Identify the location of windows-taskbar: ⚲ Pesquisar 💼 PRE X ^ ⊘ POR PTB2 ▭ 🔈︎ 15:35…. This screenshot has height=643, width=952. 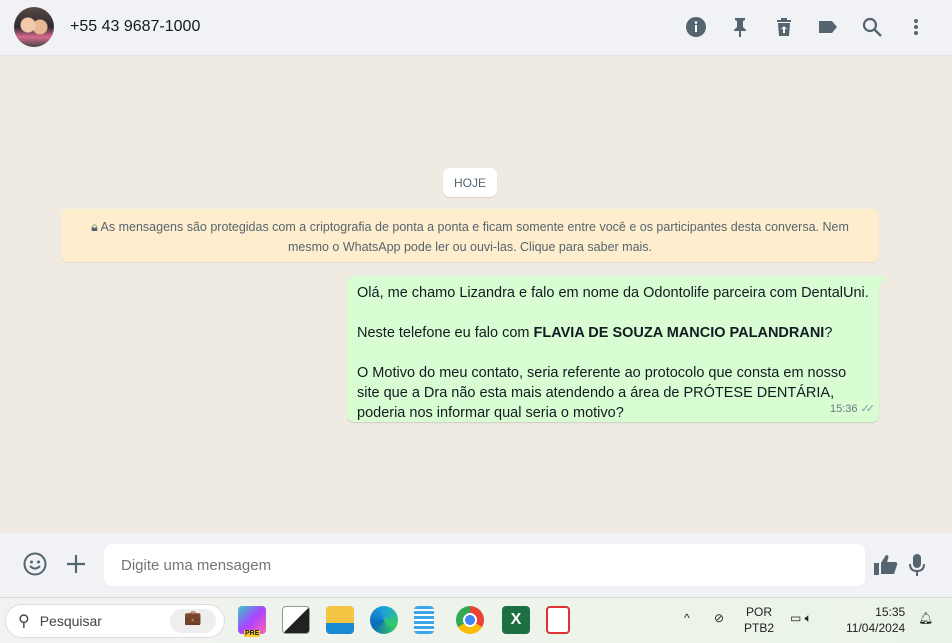
(476, 620).